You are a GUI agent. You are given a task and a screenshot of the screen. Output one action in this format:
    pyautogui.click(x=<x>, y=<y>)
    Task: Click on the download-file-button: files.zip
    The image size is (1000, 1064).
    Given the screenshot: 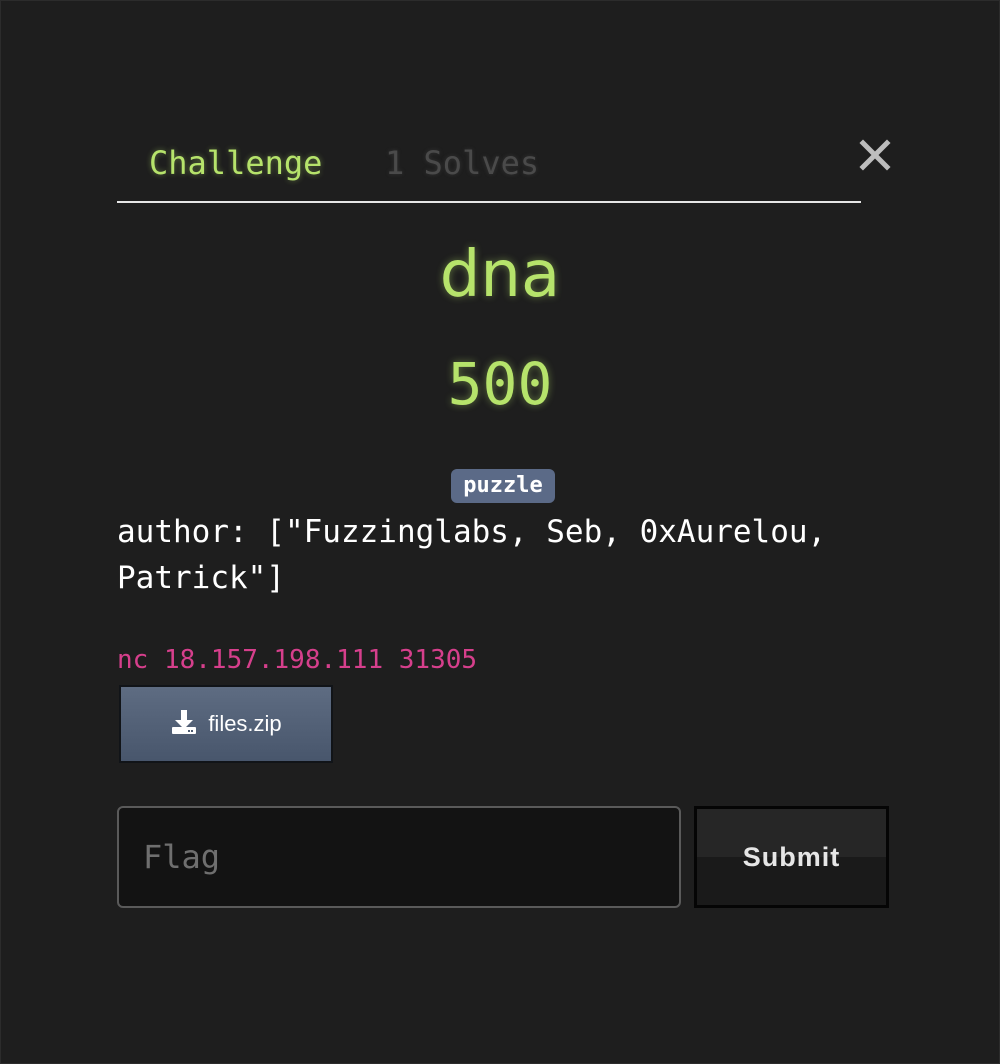 What is the action you would take?
    pyautogui.click(x=226, y=724)
    